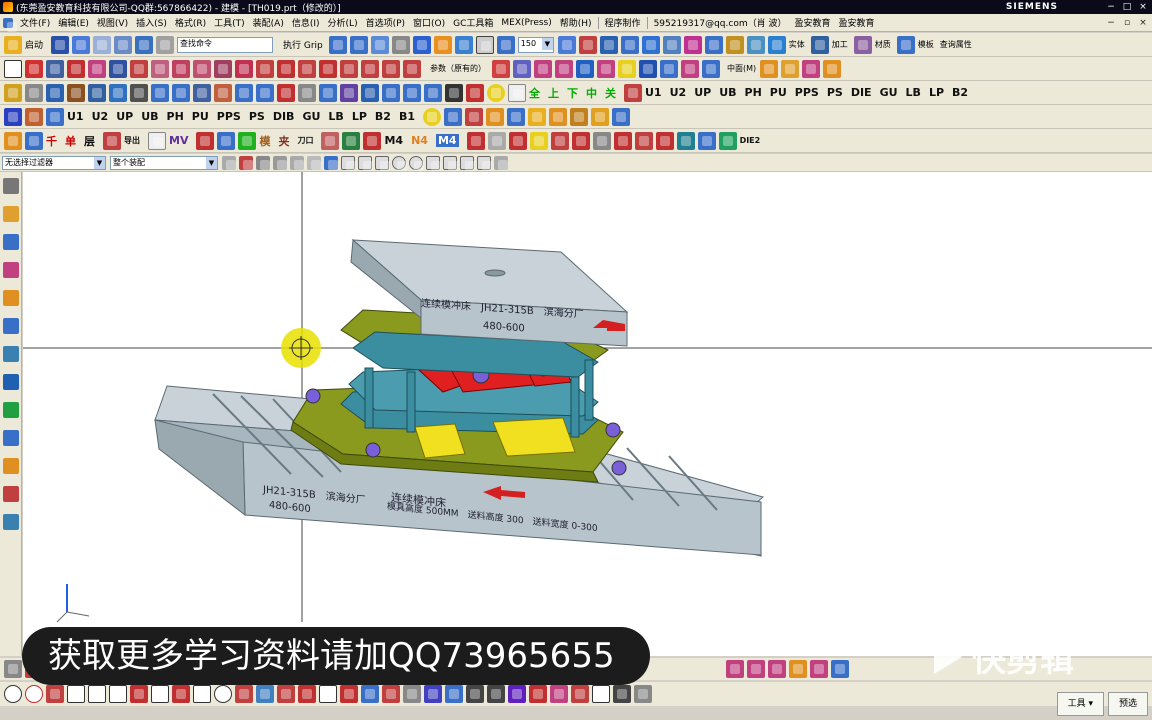  Describe the element at coordinates (60, 44) in the screenshot. I see `save-icon` at that location.